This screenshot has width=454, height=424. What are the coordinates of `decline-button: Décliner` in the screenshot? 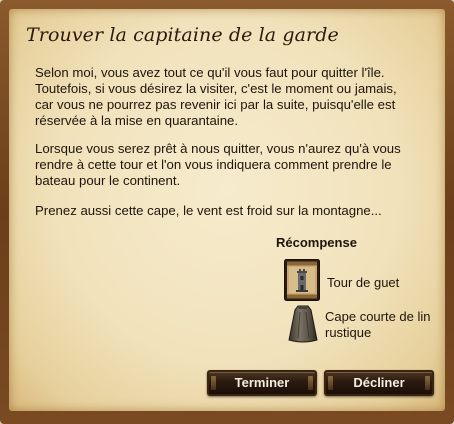 It's located at (379, 383).